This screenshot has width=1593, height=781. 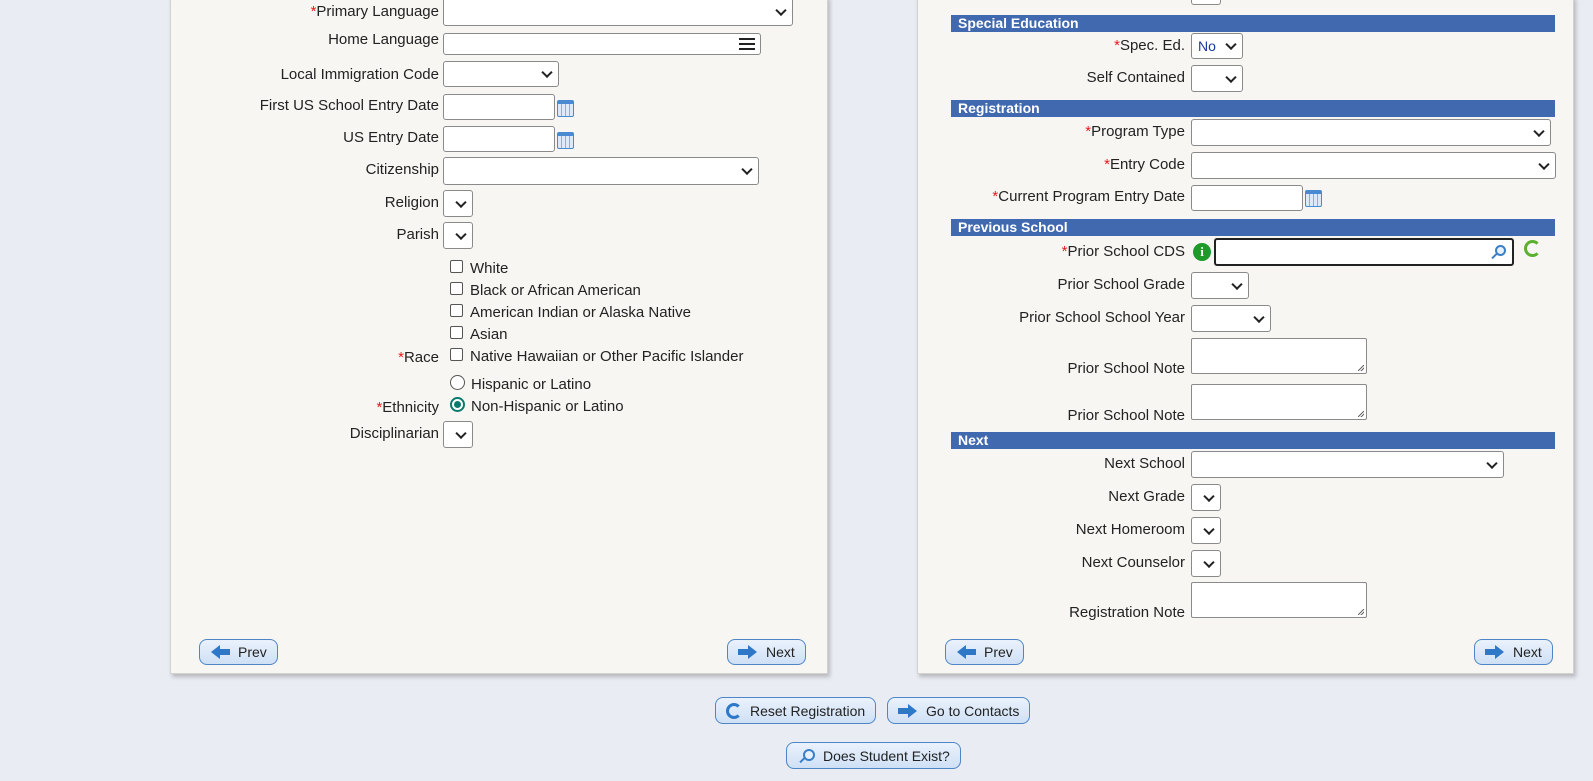 What do you see at coordinates (580, 312) in the screenshot?
I see `race-option-label: American Indian or Alaska Native` at bounding box center [580, 312].